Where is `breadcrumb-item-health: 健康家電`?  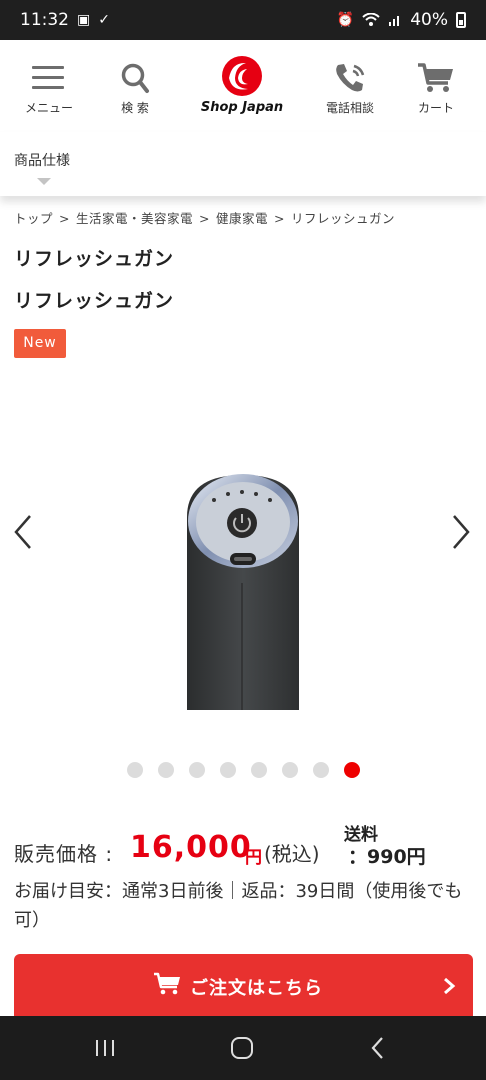 breadcrumb-item-health: 健康家電 is located at coordinates (242, 218).